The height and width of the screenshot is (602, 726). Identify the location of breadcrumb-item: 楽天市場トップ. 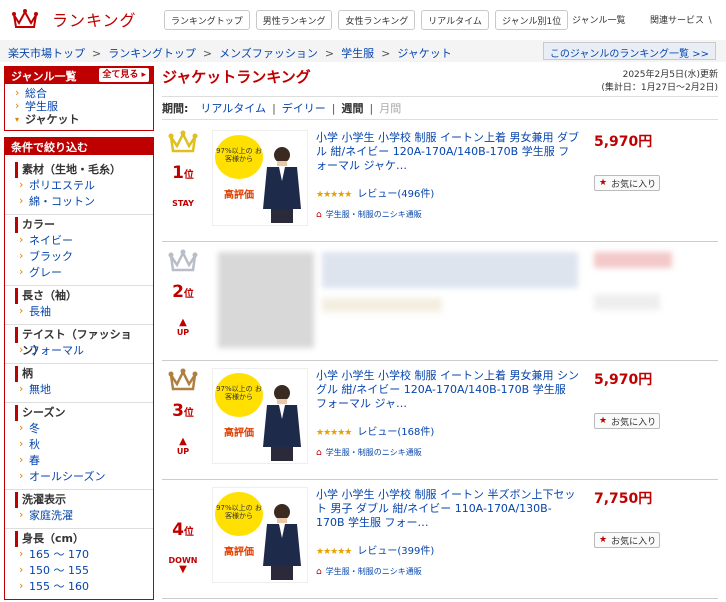
(46, 53).